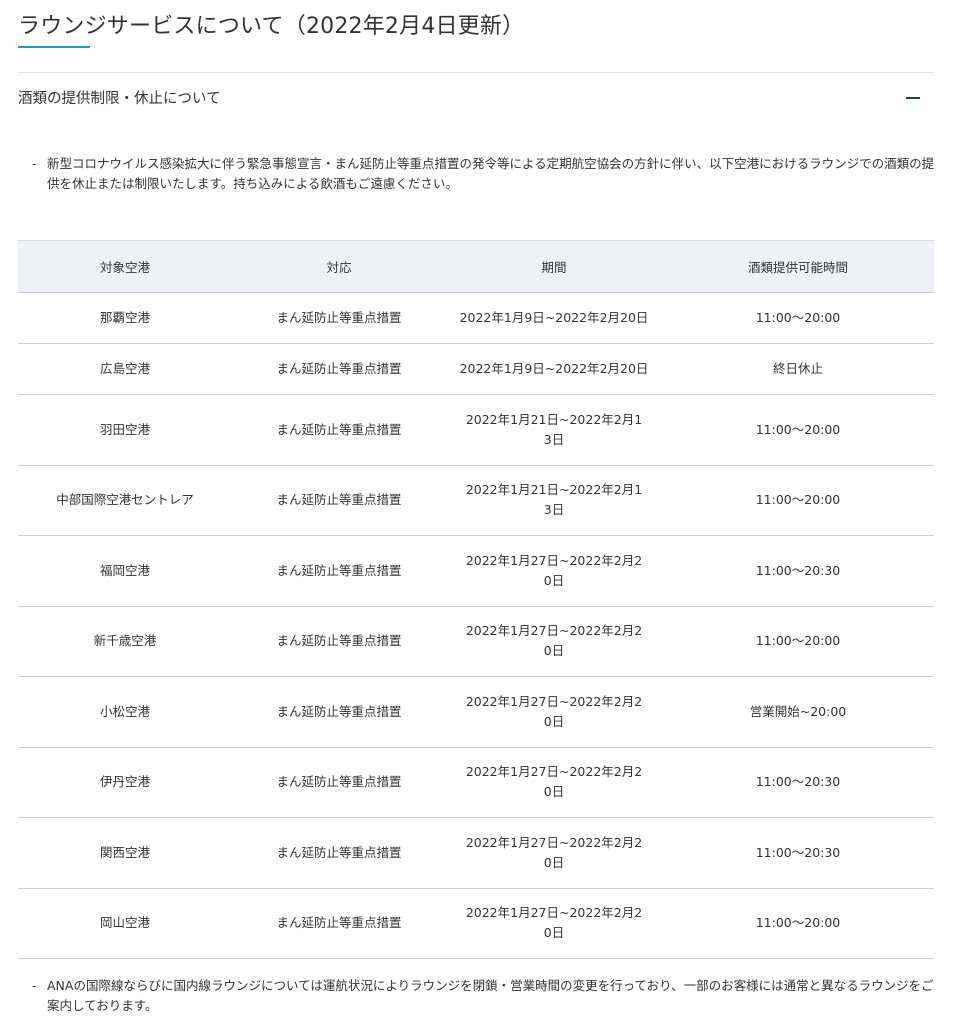  I want to click on cell-airport: 羽田空港, so click(125, 430).